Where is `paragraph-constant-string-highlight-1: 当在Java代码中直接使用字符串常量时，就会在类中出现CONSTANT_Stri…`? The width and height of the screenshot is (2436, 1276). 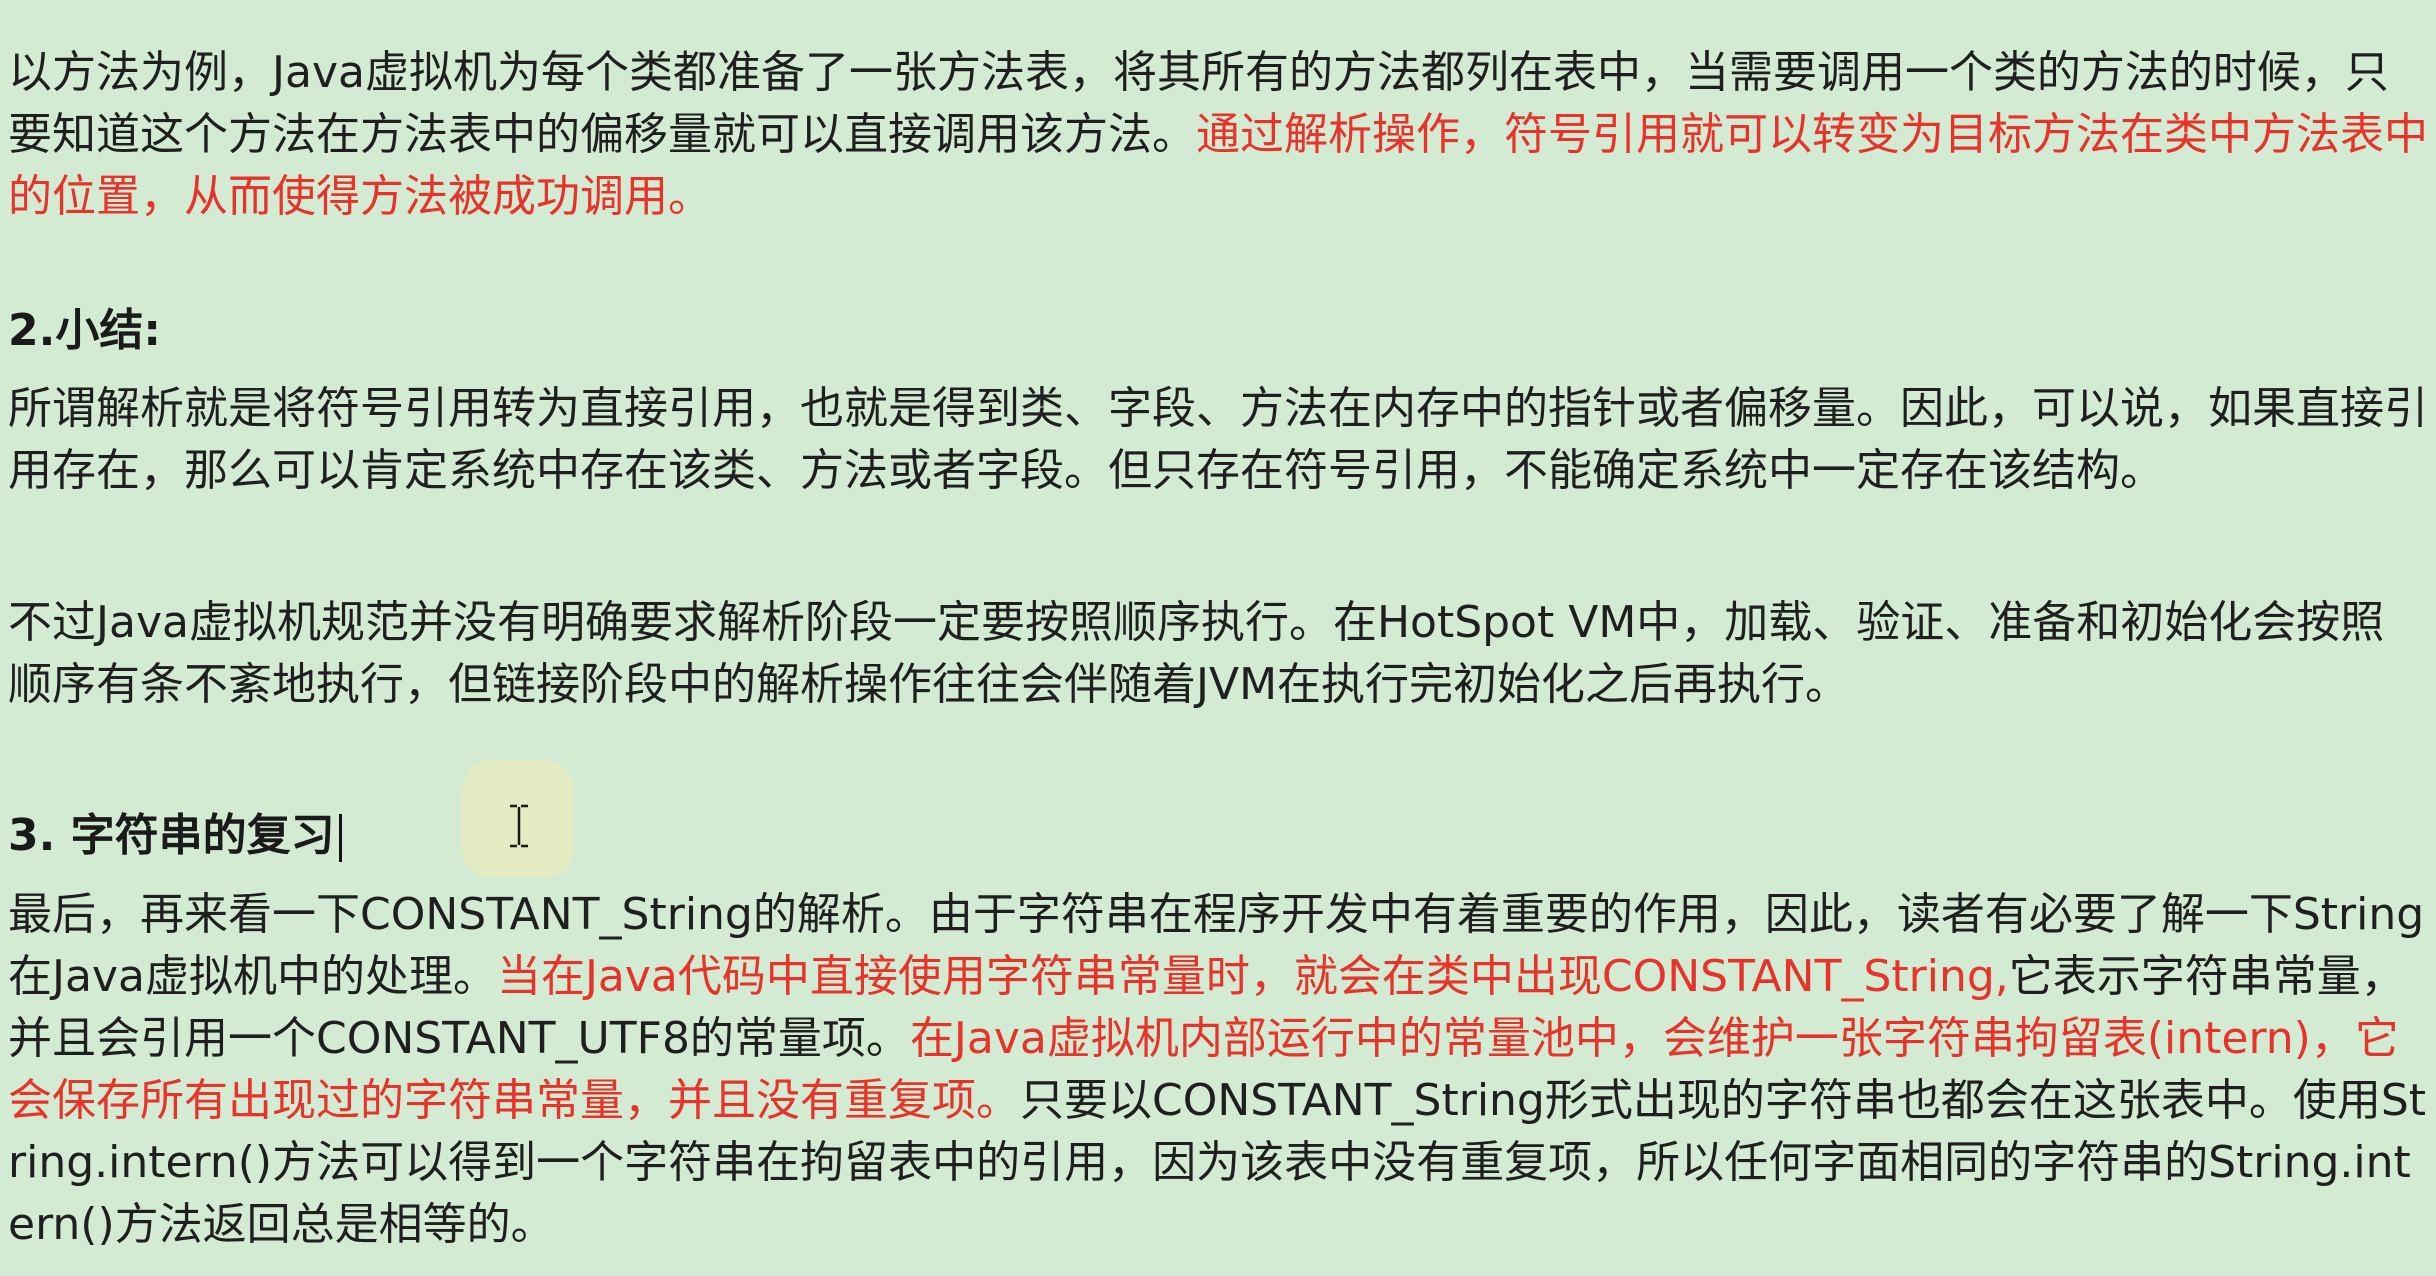
paragraph-constant-string-highlight-1: 当在Java代码中直接使用字符串常量时，就会在类中出现CONSTANT_Stri… is located at coordinates (1252, 976).